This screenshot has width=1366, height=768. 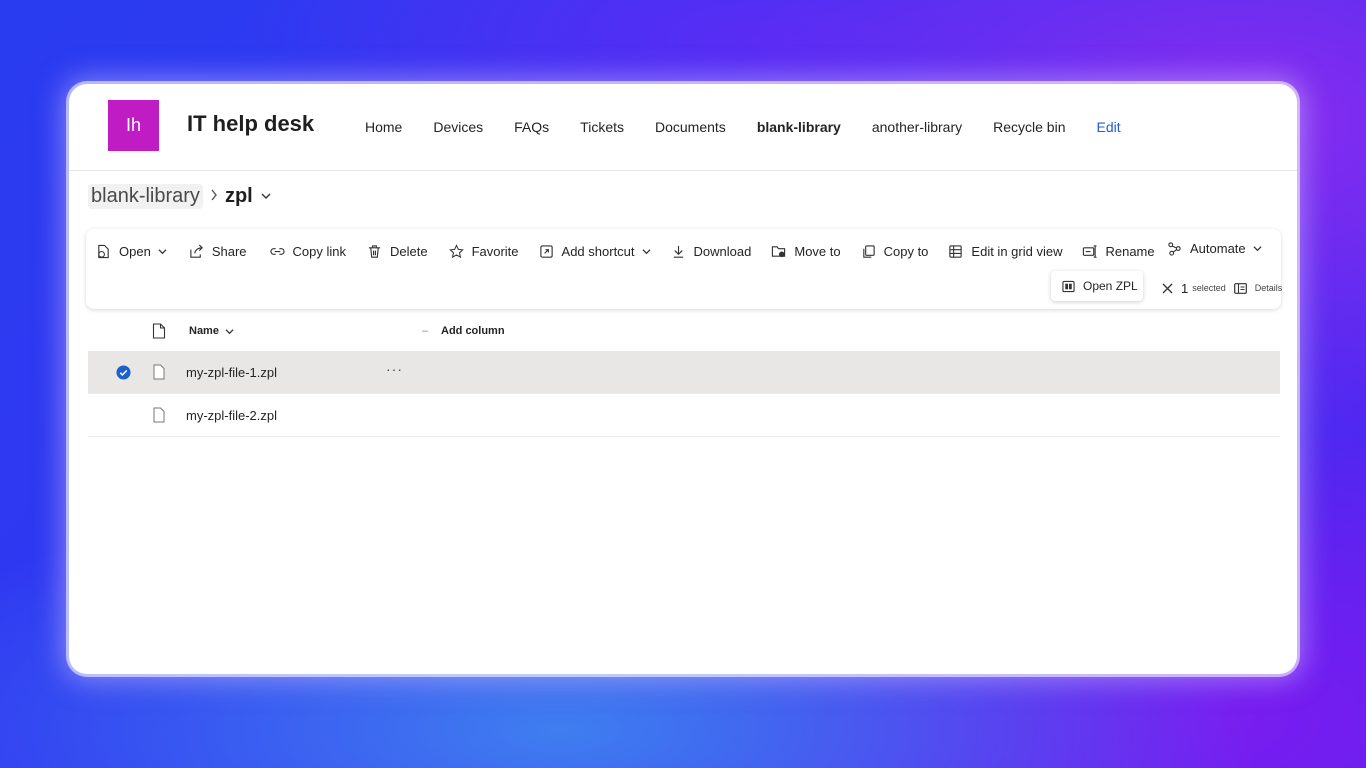 I want to click on file-name: my-zpl-file-1.zpl, so click(x=231, y=372).